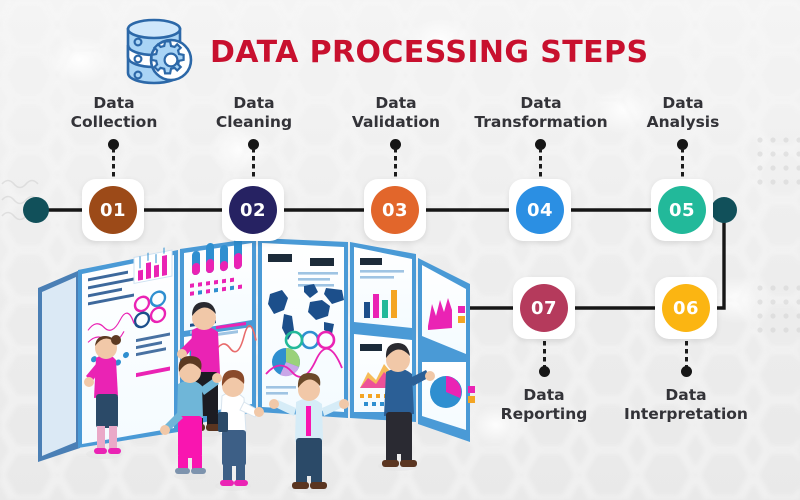 Image resolution: width=800 pixels, height=500 pixels. I want to click on step-number-06: 06, so click(686, 308).